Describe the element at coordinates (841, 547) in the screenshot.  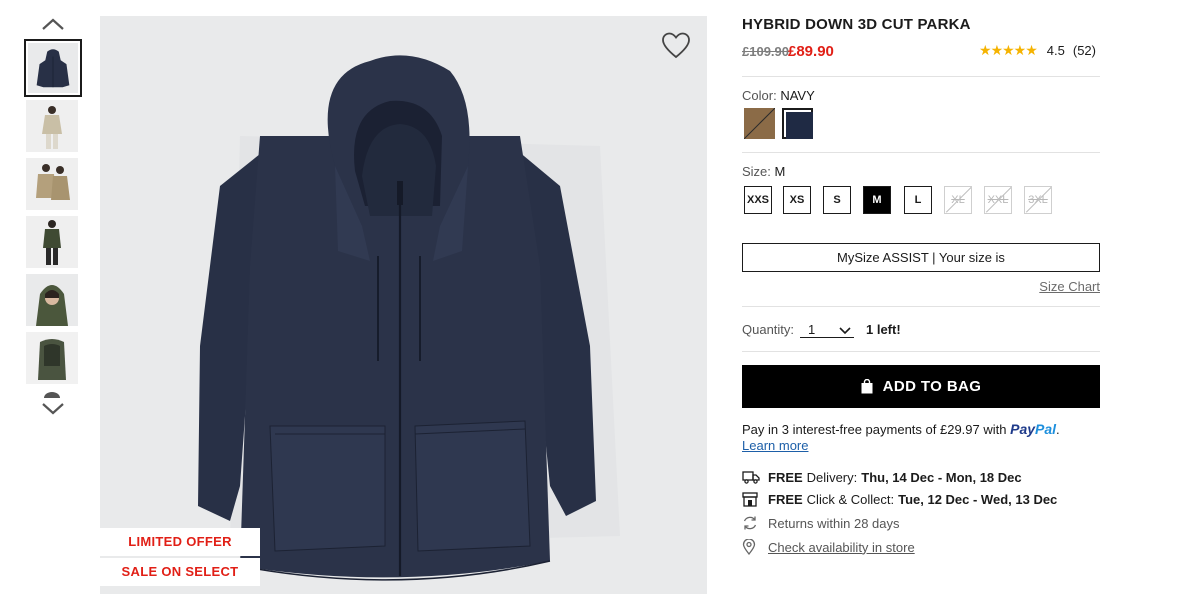
I see `check-store-availability-link: Check availability in store` at that location.